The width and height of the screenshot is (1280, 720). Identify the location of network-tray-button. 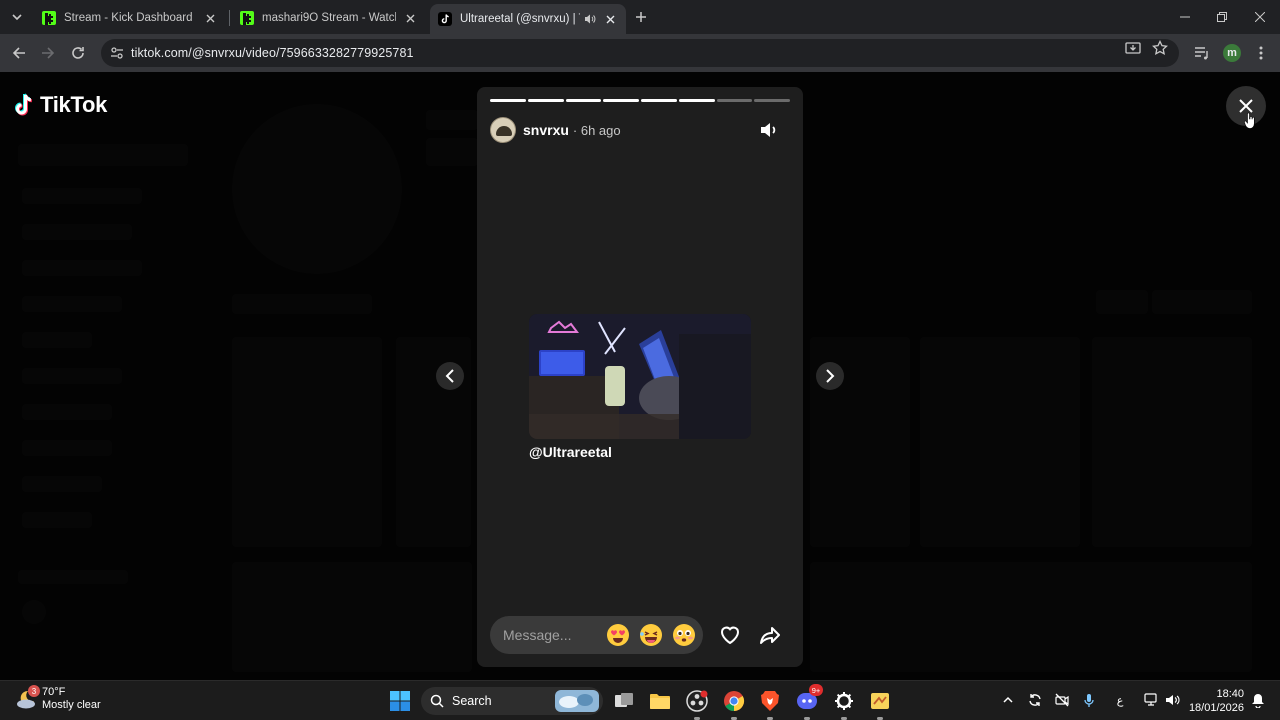
(1151, 700).